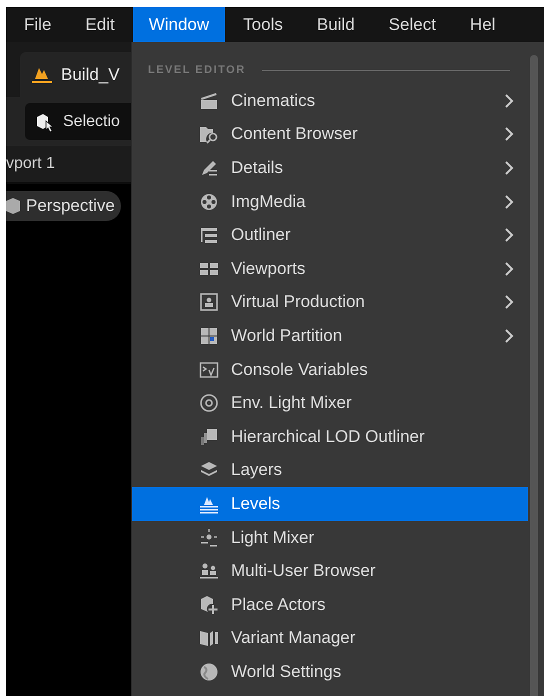  I want to click on menu-entry: Details, so click(330, 168).